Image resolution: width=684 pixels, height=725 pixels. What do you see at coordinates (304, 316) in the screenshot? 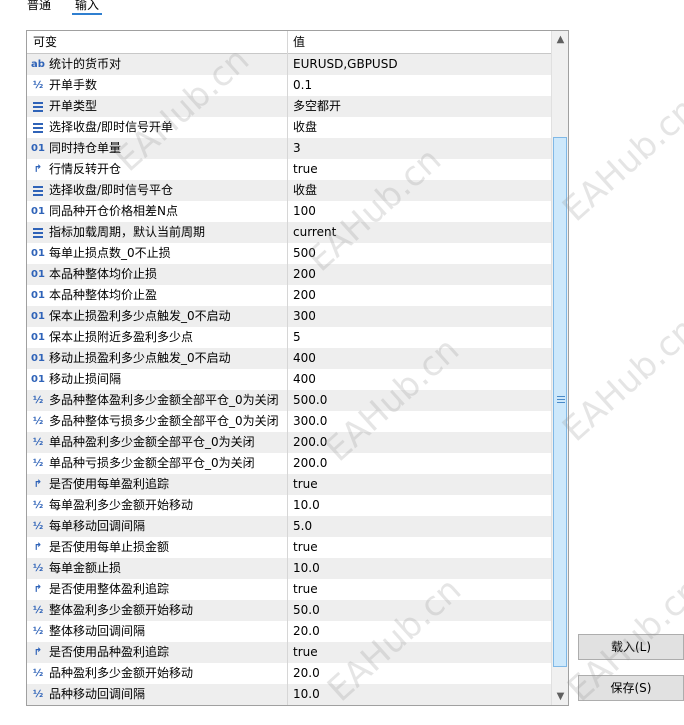
I see `parameter-value: 300` at bounding box center [304, 316].